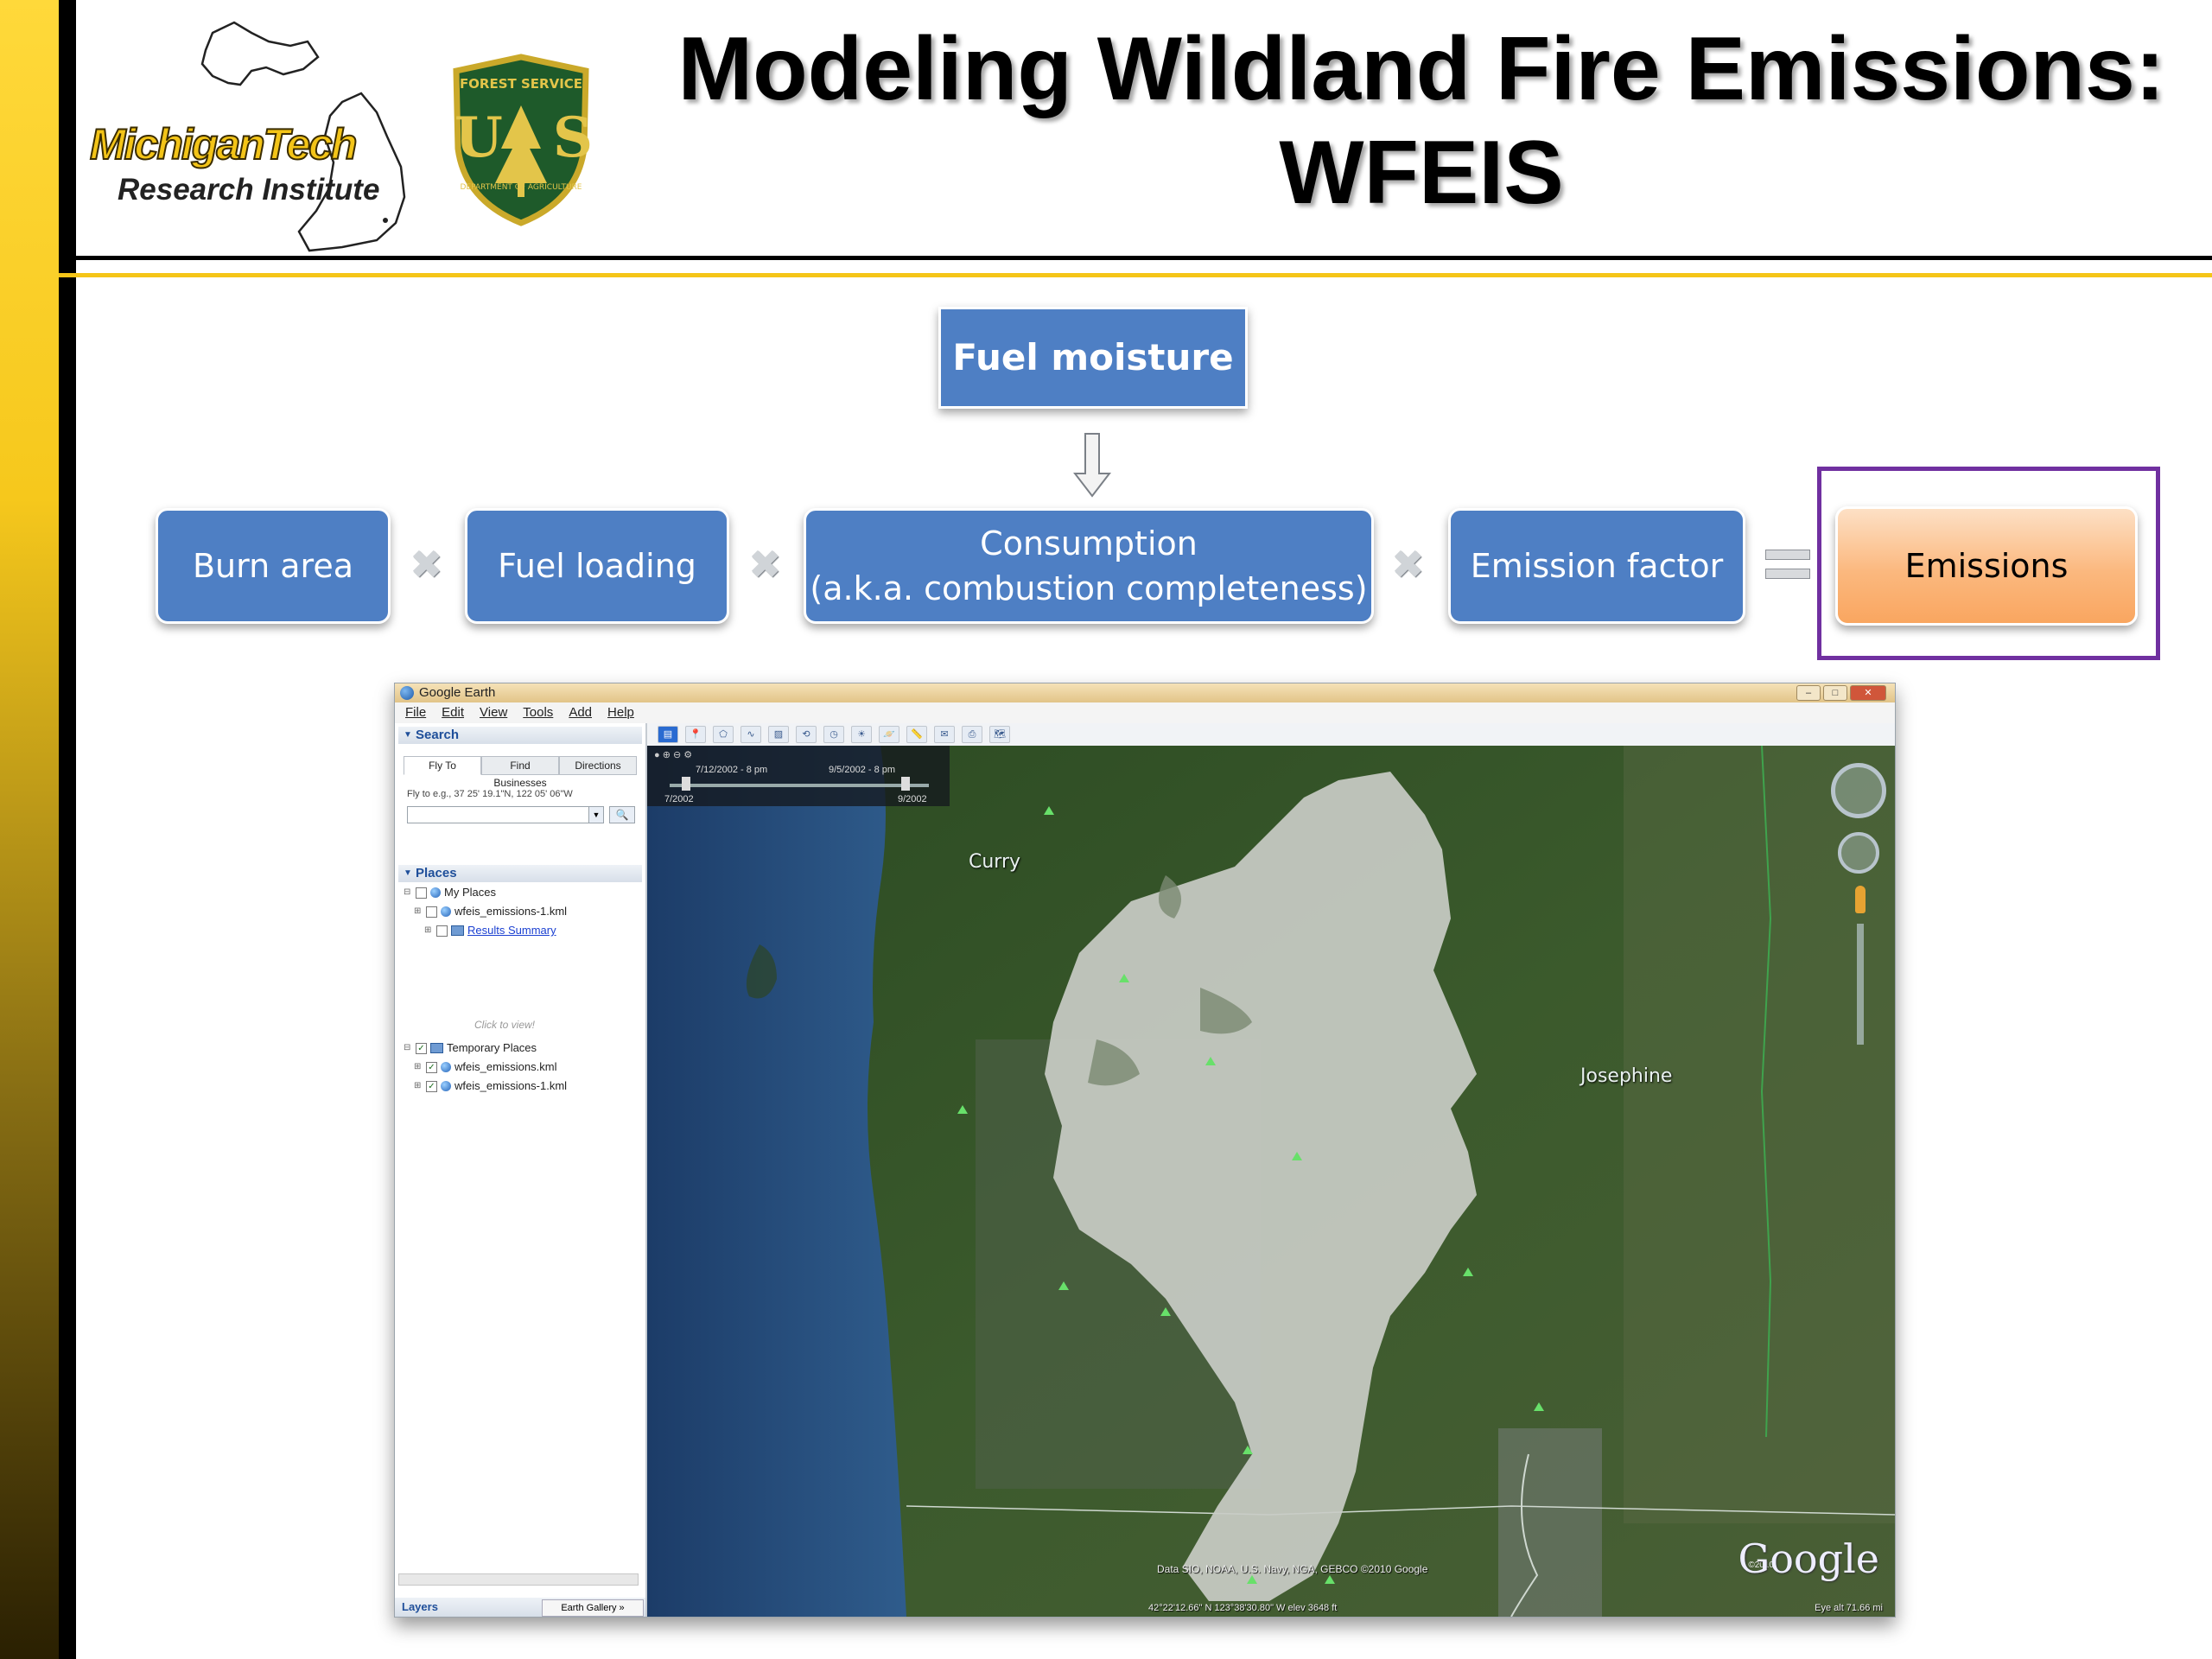  I want to click on places-panel-header: ▼ Places, so click(520, 873).